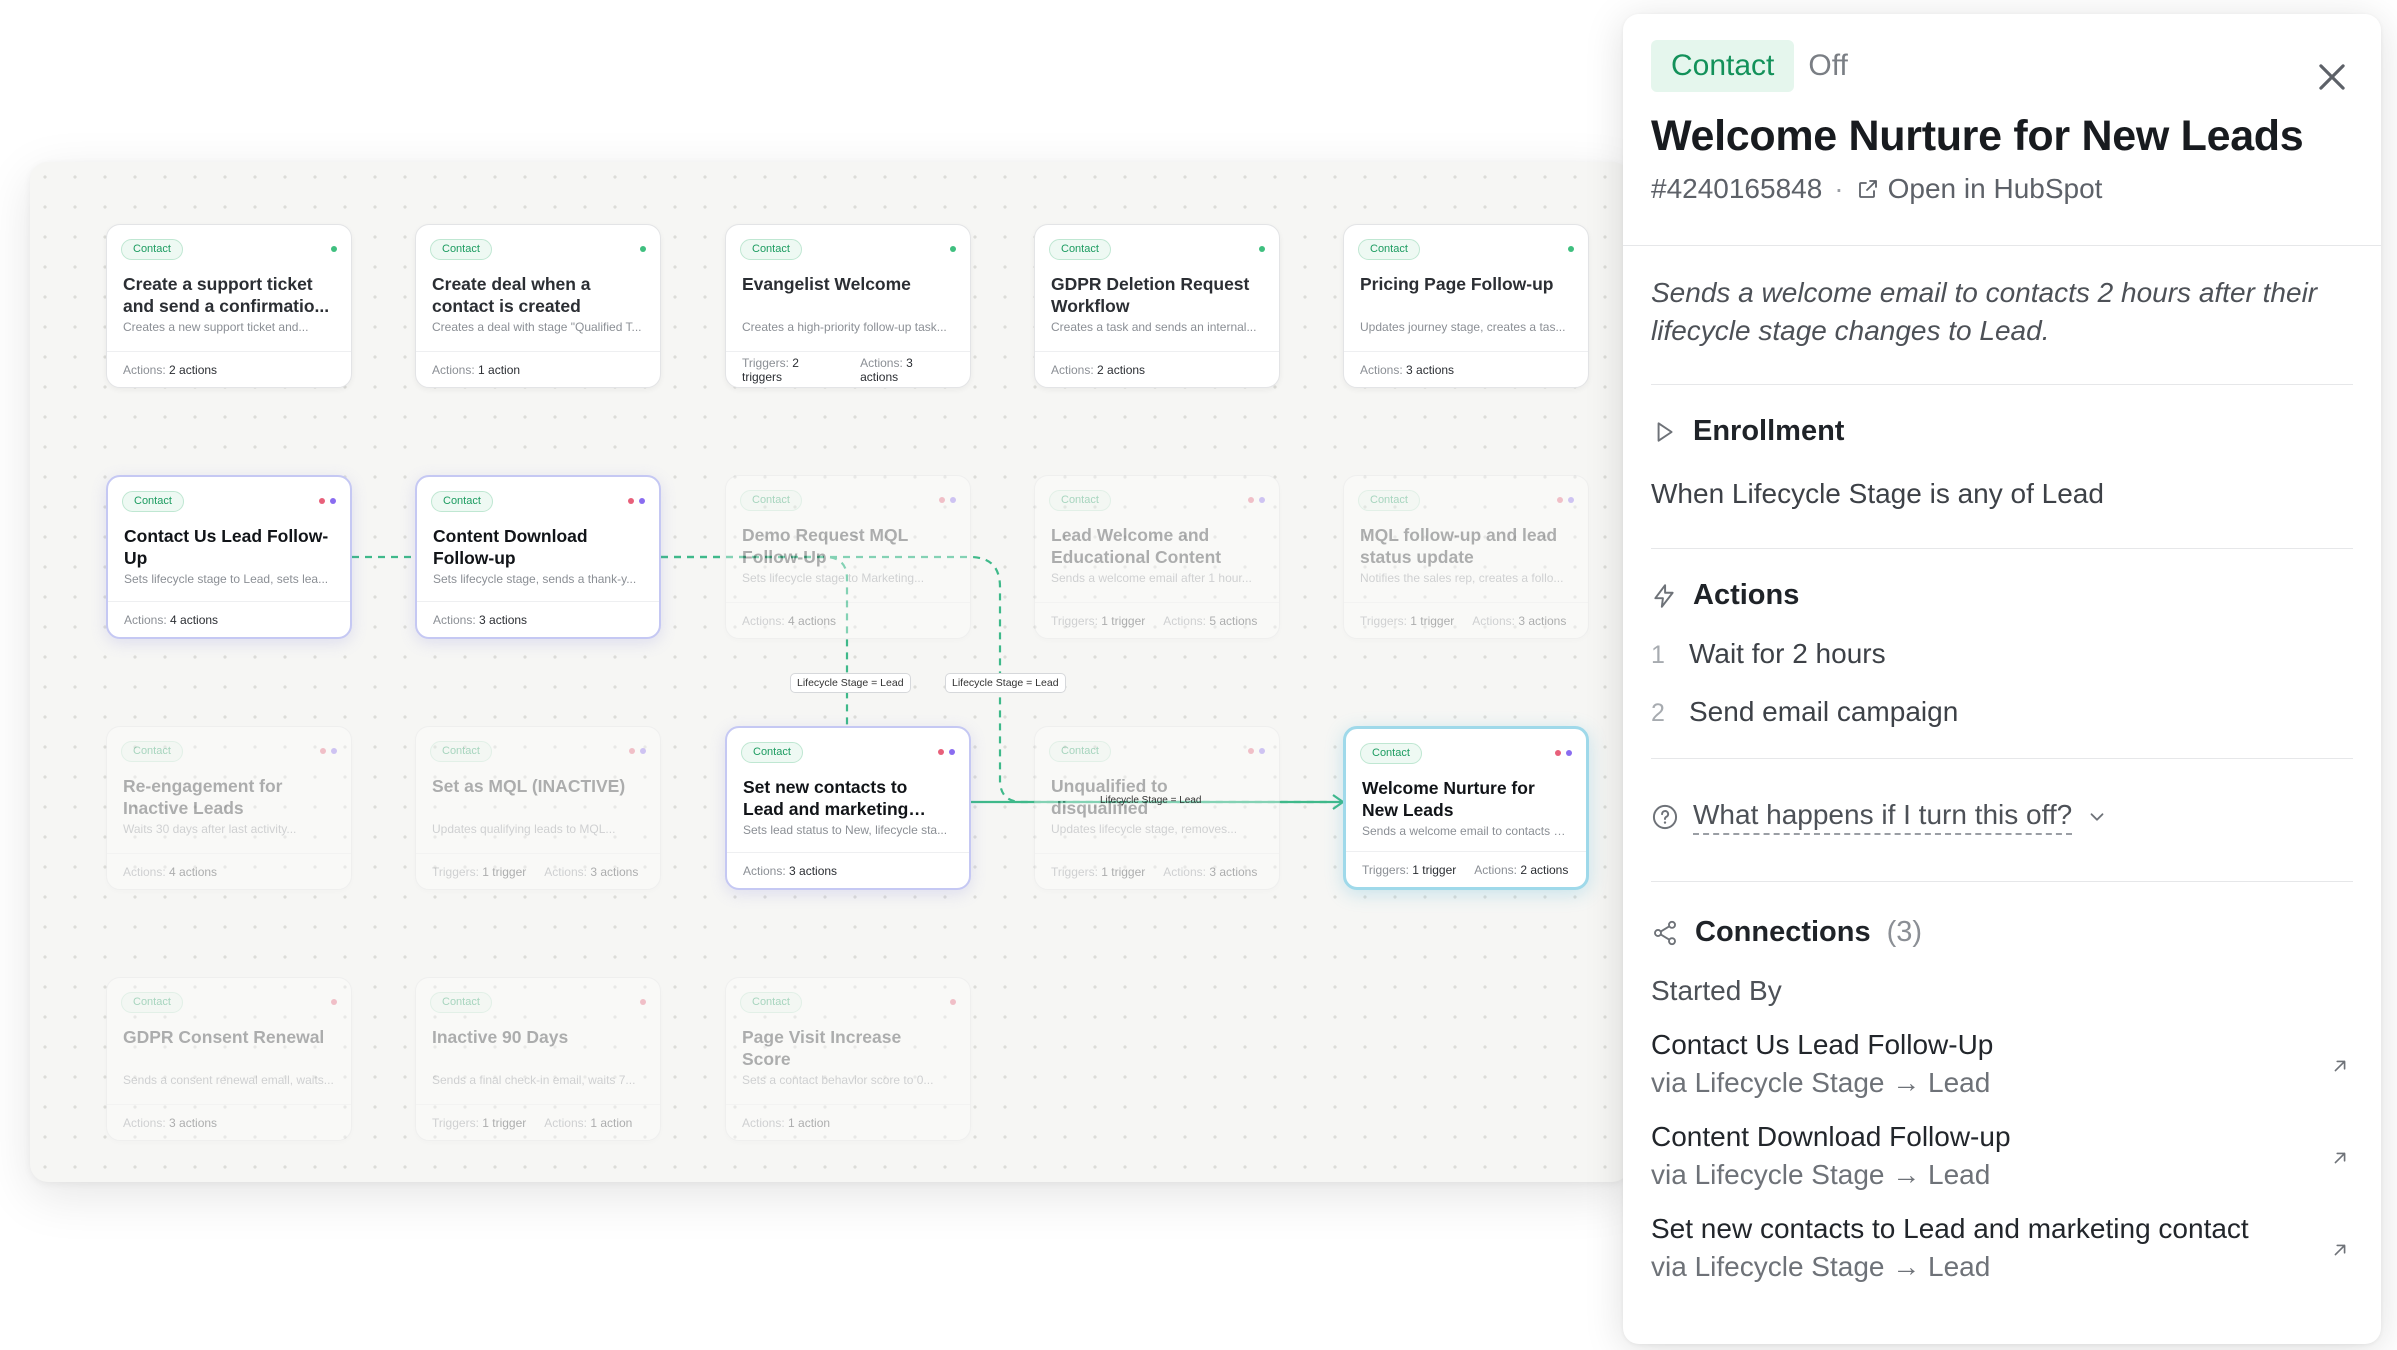 The width and height of the screenshot is (2397, 1350). Describe the element at coordinates (850, 683) in the screenshot. I see `edge-label-left: Lifecycle Stage = Lead` at that location.